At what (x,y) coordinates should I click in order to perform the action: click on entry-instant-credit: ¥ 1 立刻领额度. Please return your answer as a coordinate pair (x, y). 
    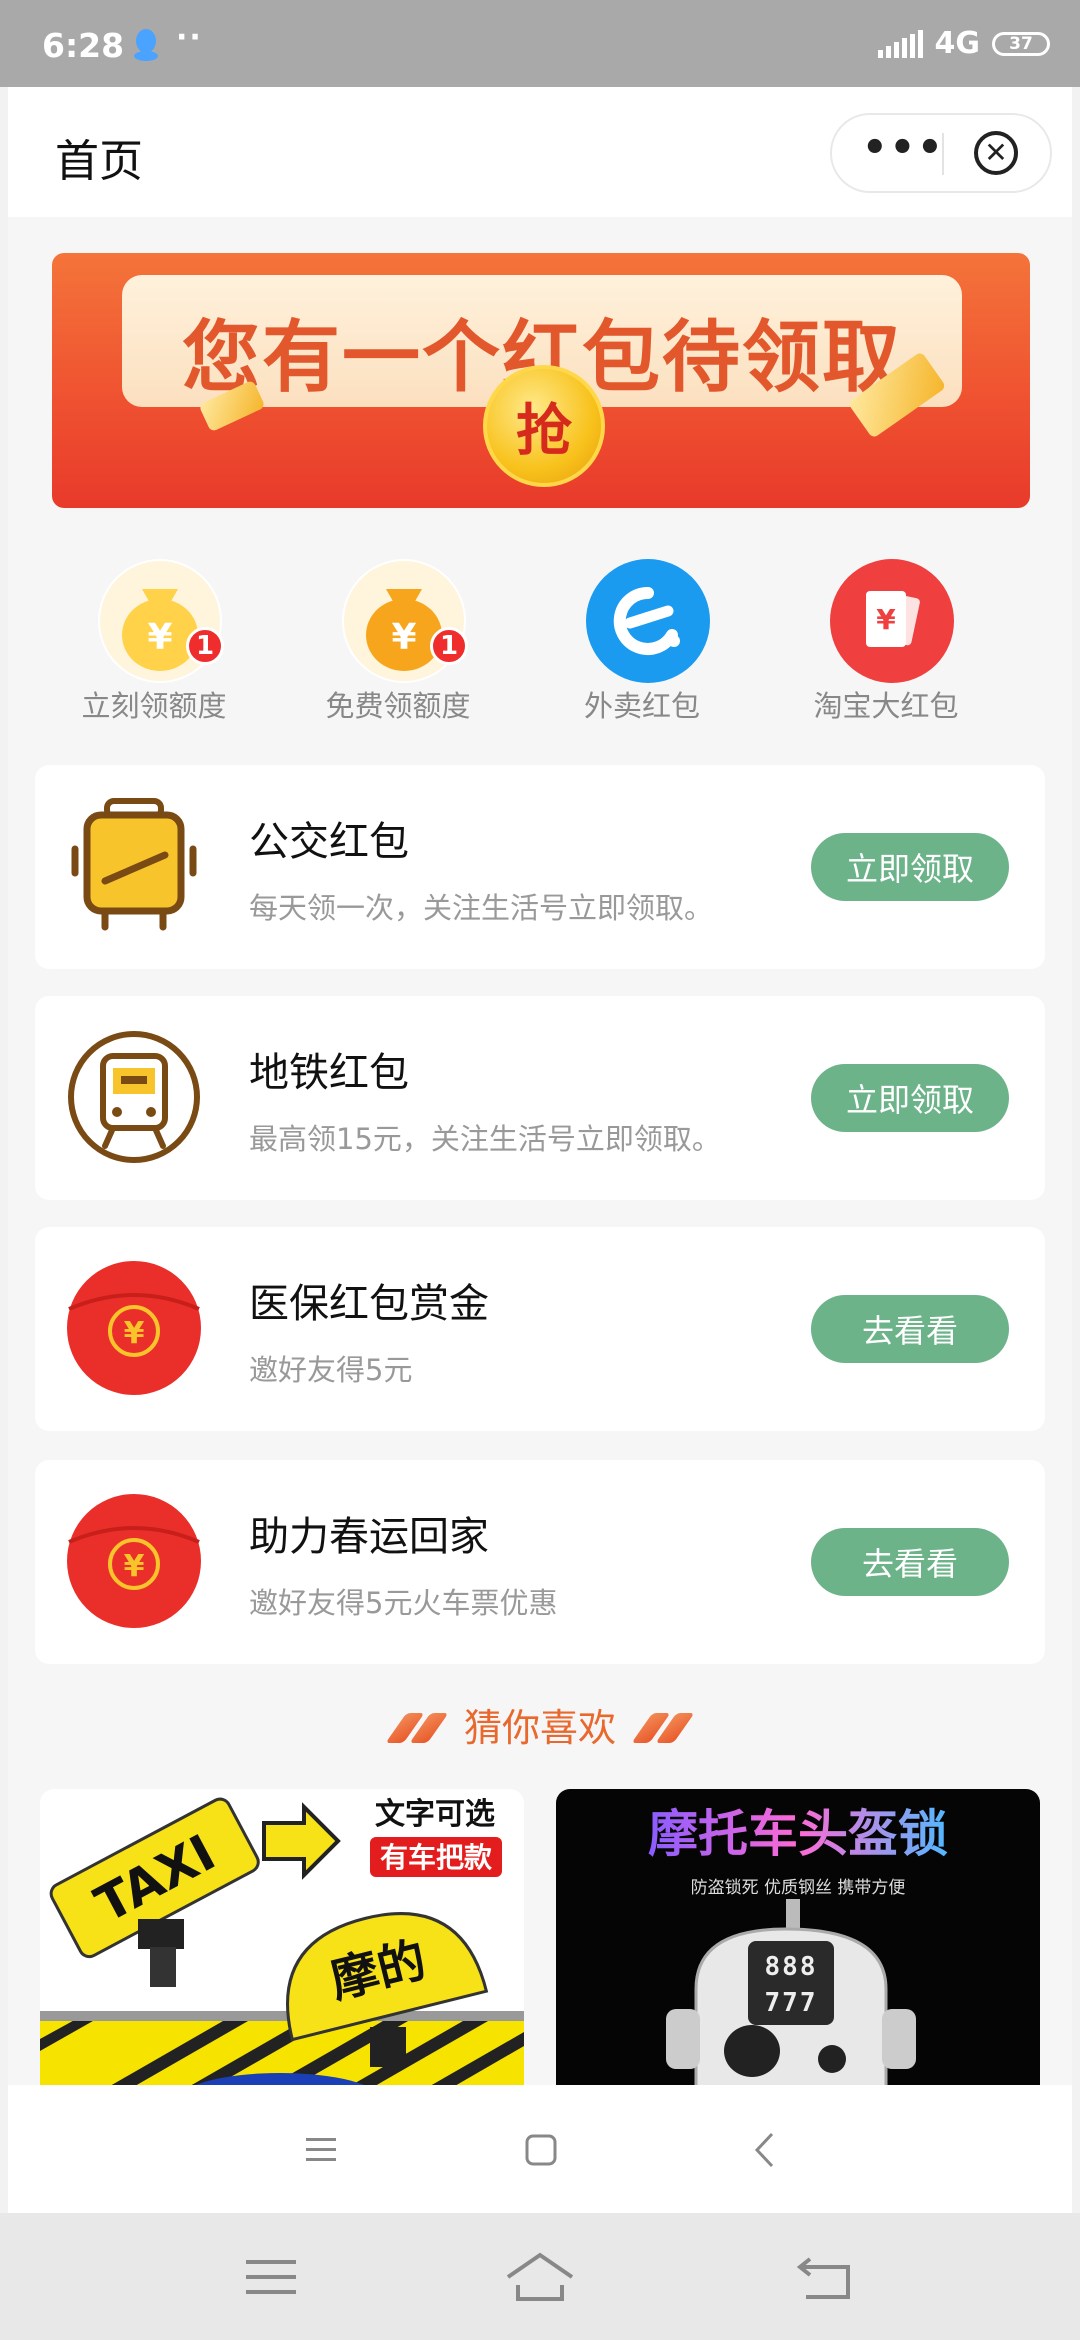
    Looking at the image, I should click on (154, 630).